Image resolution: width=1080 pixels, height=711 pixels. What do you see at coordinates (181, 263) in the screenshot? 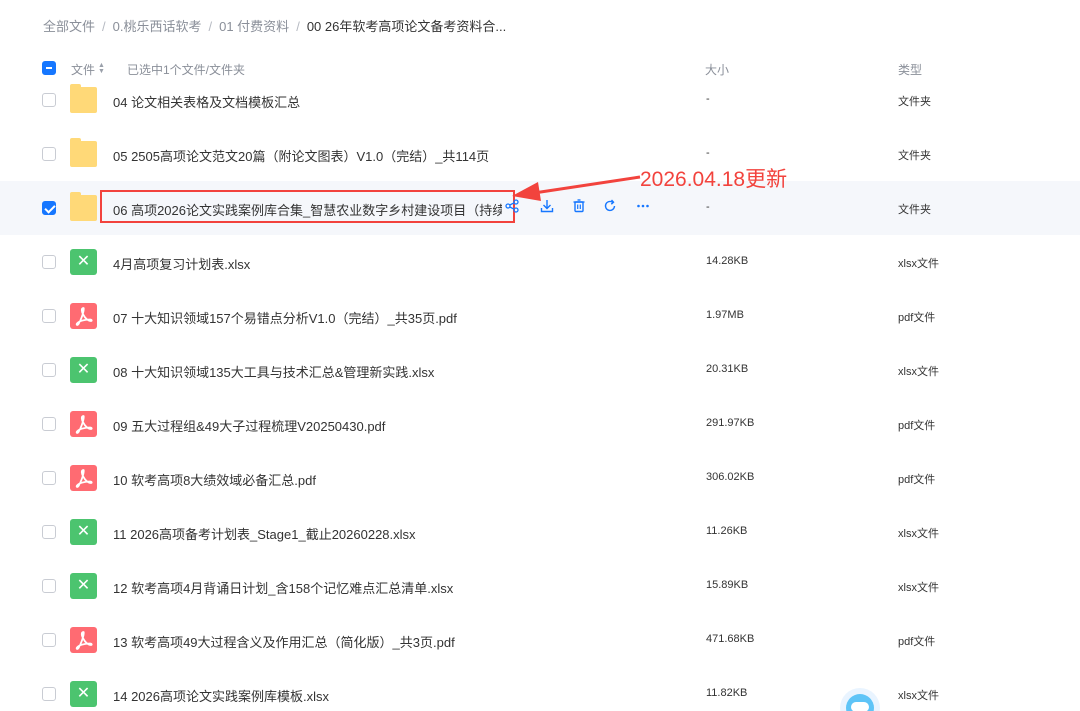
I see `file-name: 4月高项复习计划表.xlsx` at bounding box center [181, 263].